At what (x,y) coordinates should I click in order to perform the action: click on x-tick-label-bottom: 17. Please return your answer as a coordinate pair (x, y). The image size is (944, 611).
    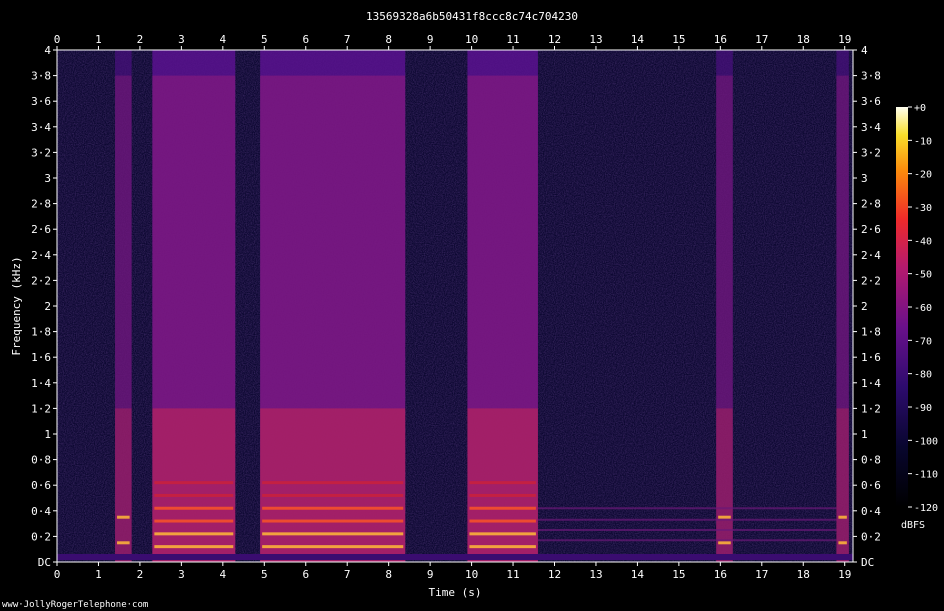
    Looking at the image, I should click on (761, 574).